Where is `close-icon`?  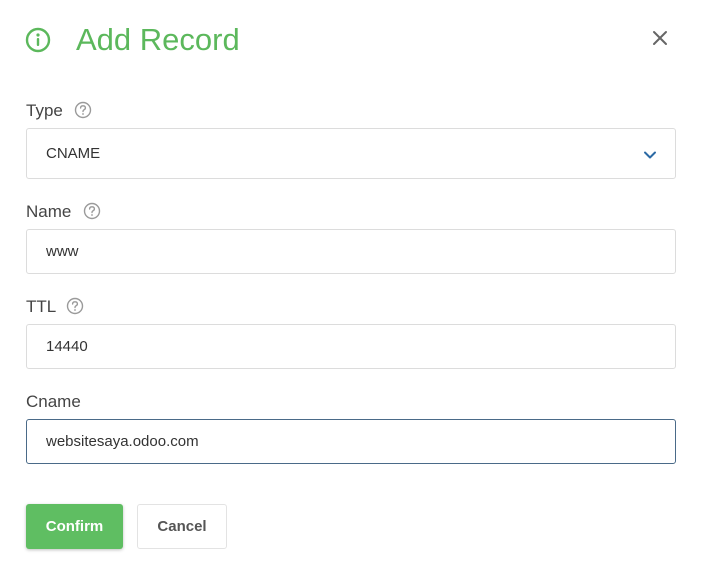 close-icon is located at coordinates (660, 40).